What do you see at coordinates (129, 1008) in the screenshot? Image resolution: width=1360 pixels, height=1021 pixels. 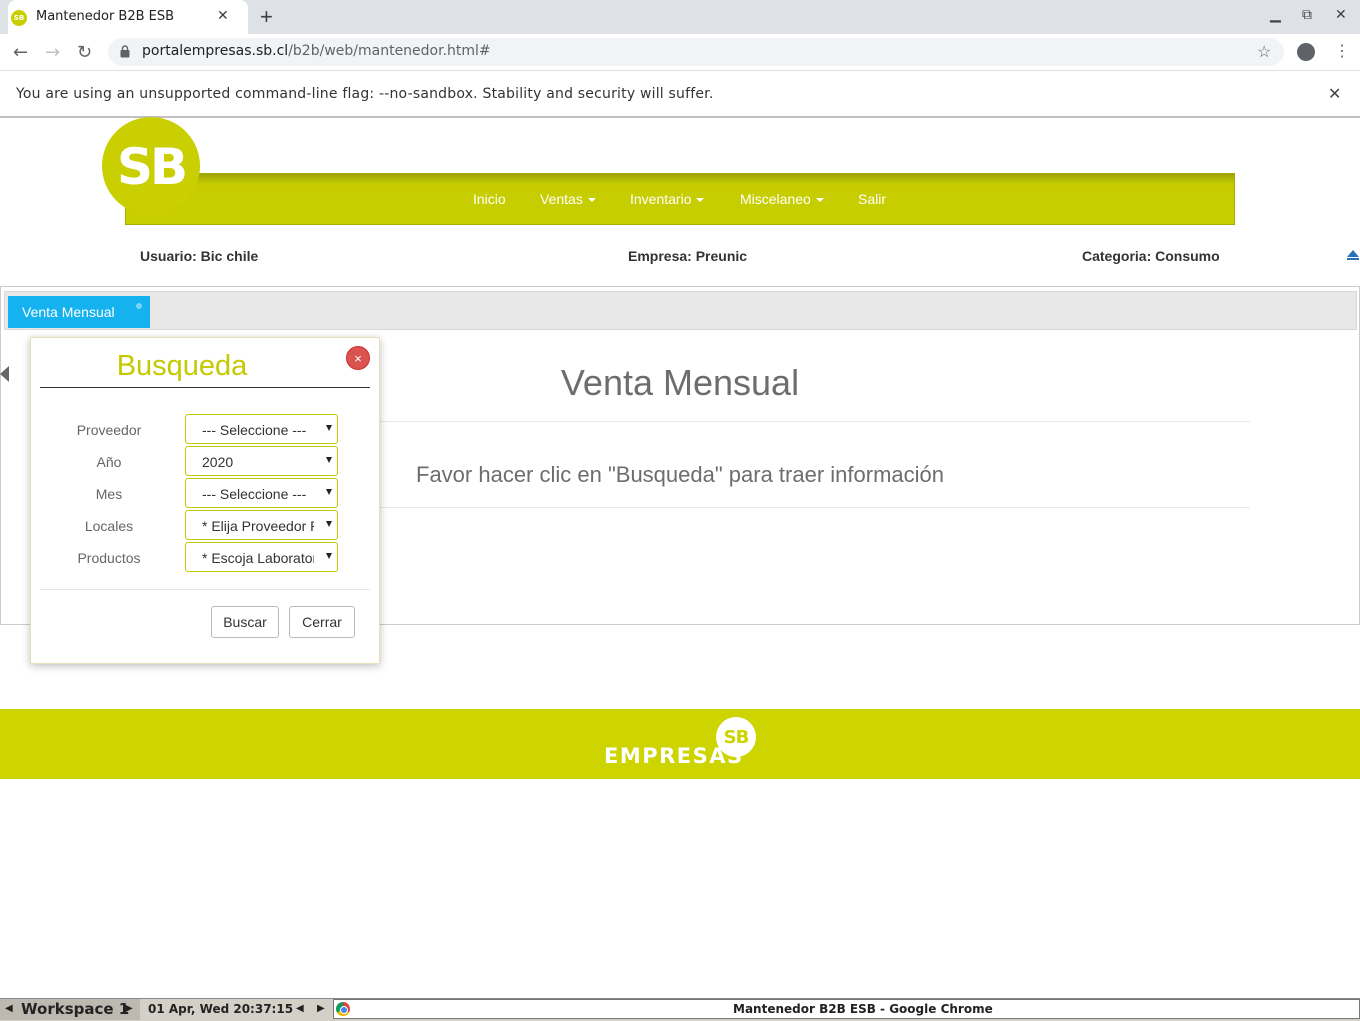 I see `workspace-next-icon: ▶` at bounding box center [129, 1008].